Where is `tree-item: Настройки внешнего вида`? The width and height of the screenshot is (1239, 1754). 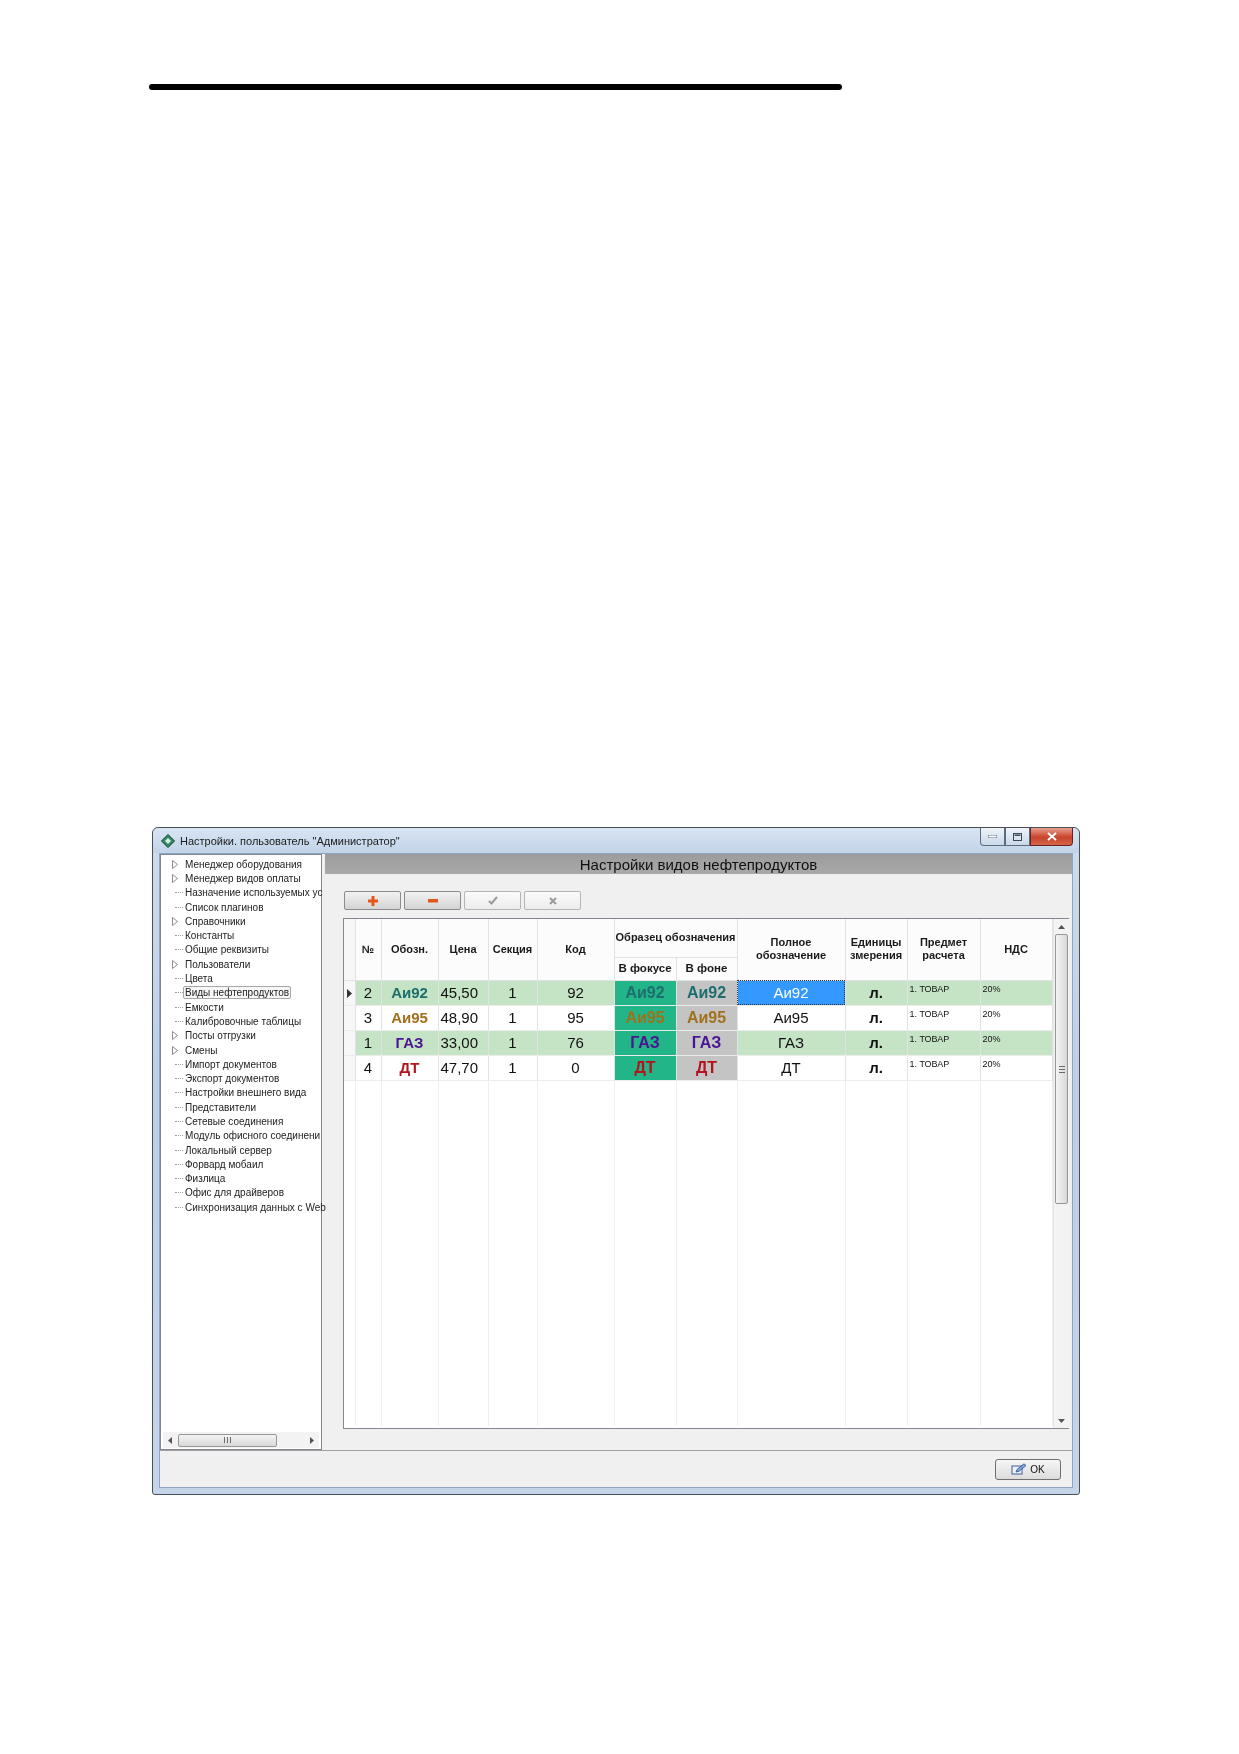
tree-item: Настройки внешнего вида is located at coordinates (246, 1093).